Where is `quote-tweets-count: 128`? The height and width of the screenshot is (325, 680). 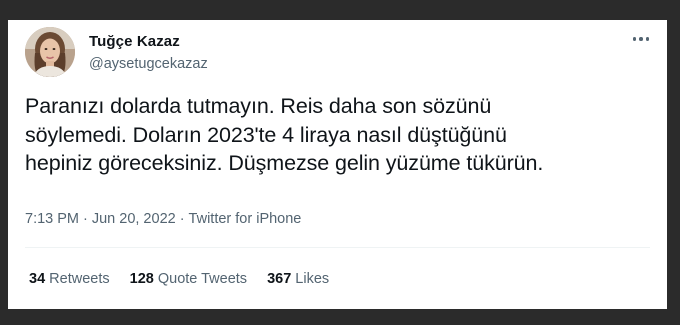 quote-tweets-count: 128 is located at coordinates (141, 279).